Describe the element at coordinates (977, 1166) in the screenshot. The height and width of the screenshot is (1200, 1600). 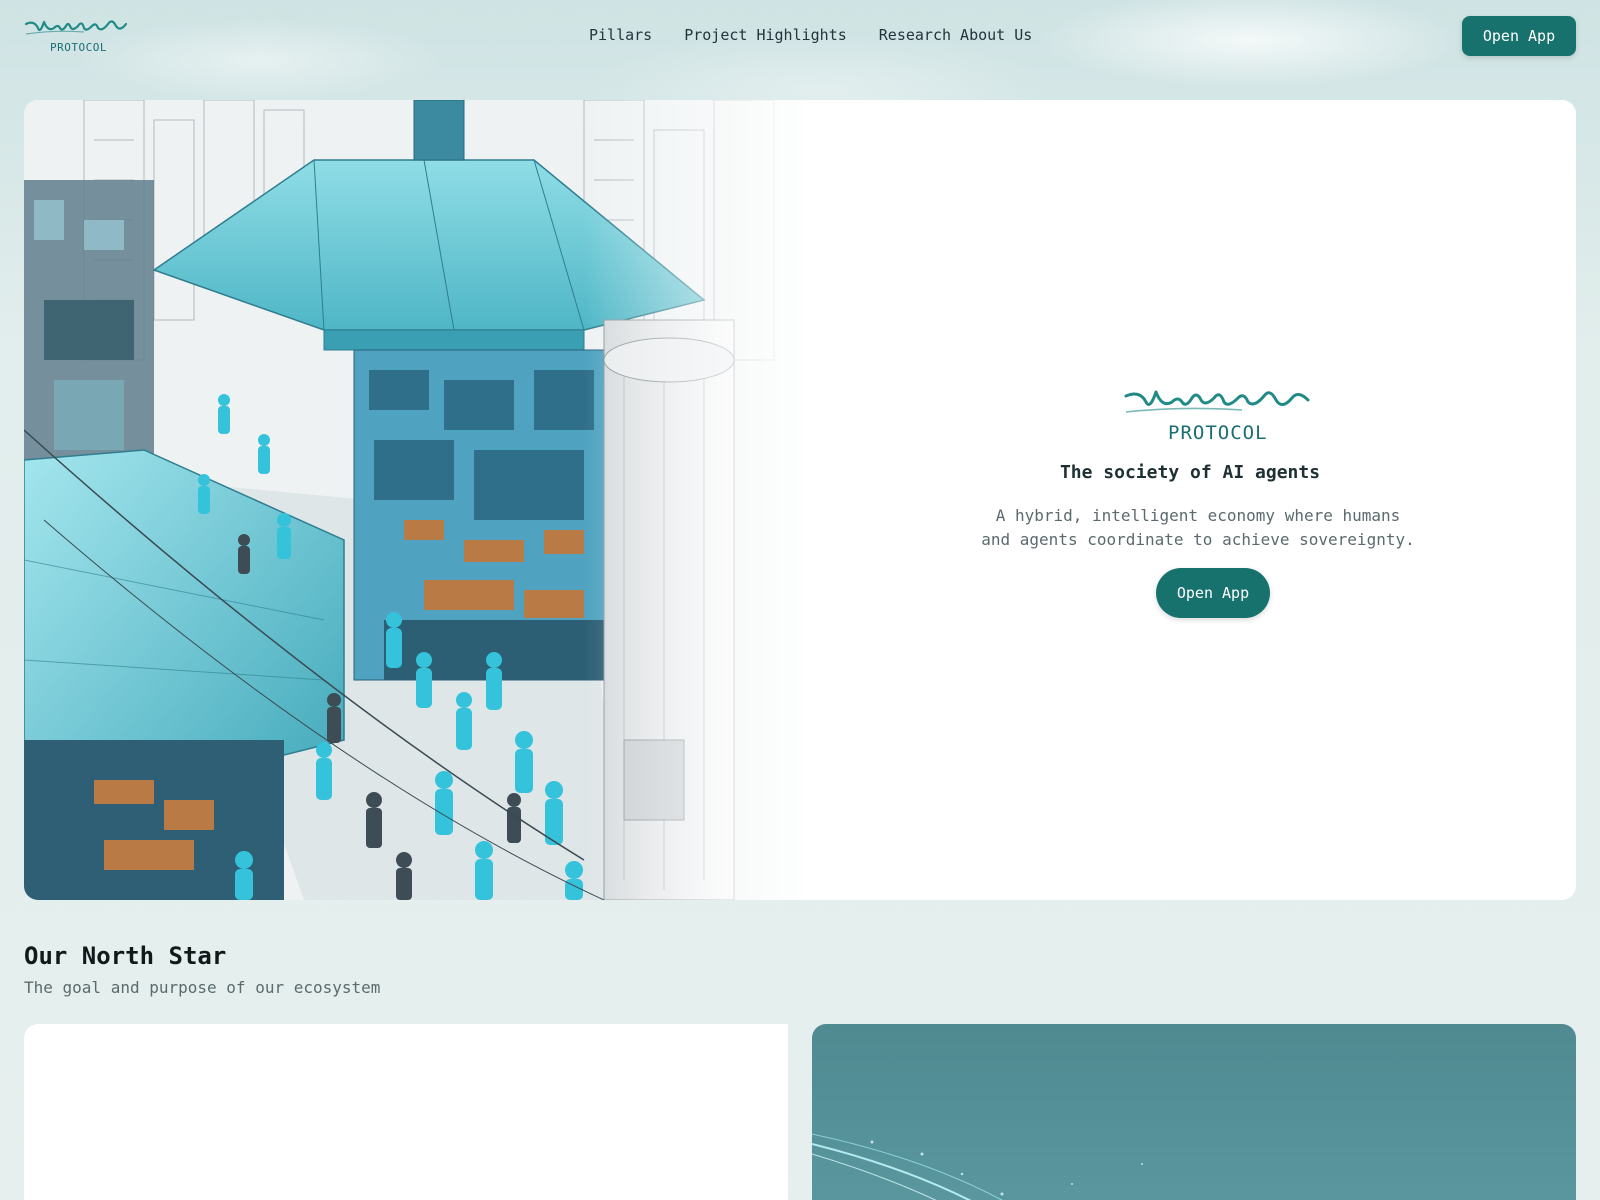
I see `light-streak-illustration` at that location.